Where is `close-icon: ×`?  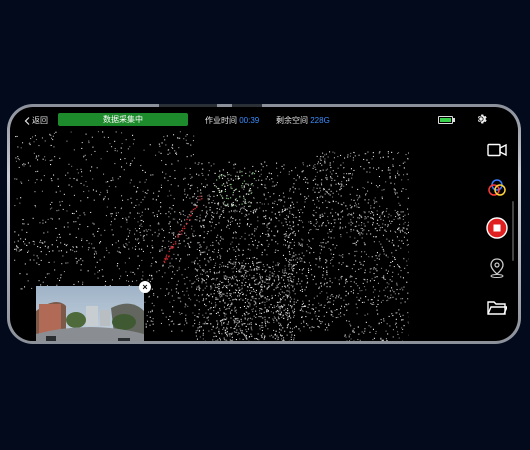
close-icon: × is located at coordinates (145, 287).